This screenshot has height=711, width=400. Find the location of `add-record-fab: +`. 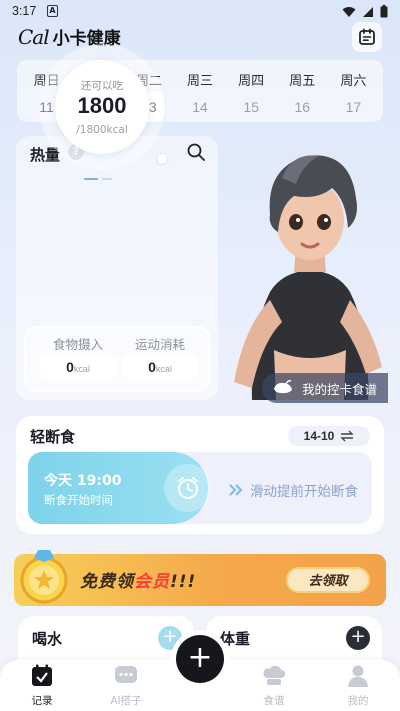

add-record-fab: + is located at coordinates (200, 659).